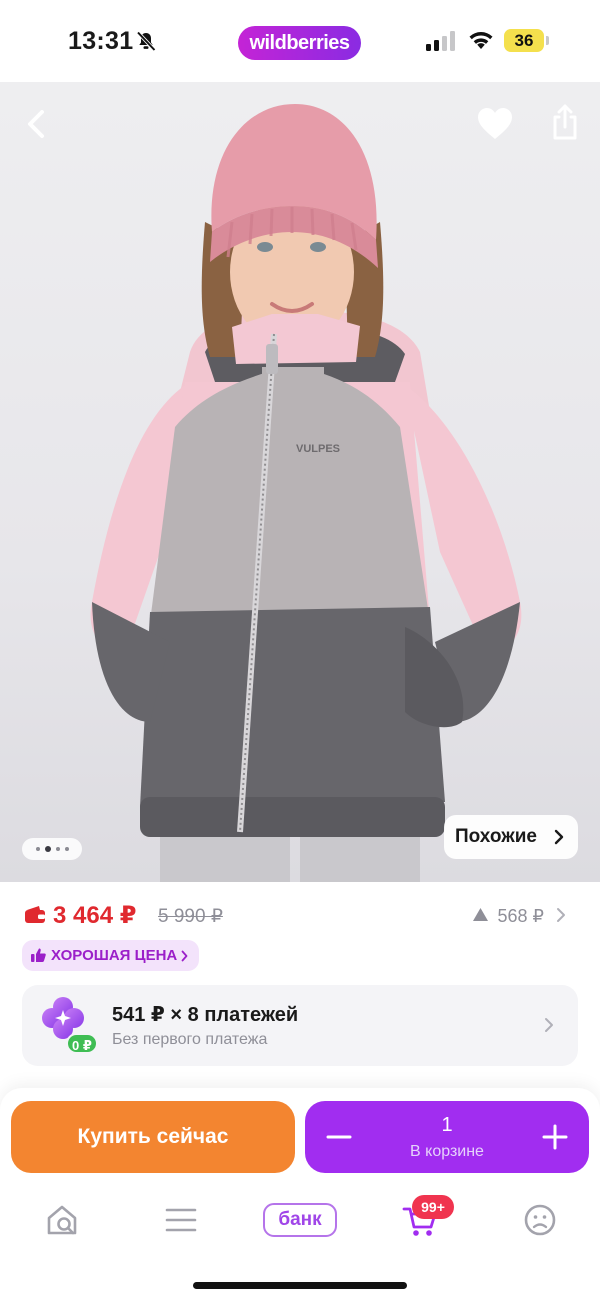 The height and width of the screenshot is (1300, 600). I want to click on home-indicator, so click(300, 1285).